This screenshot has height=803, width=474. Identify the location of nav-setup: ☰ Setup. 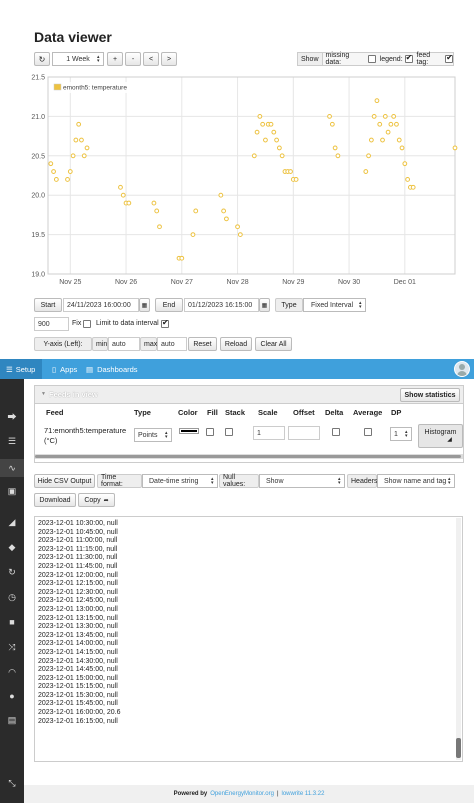
(21, 369).